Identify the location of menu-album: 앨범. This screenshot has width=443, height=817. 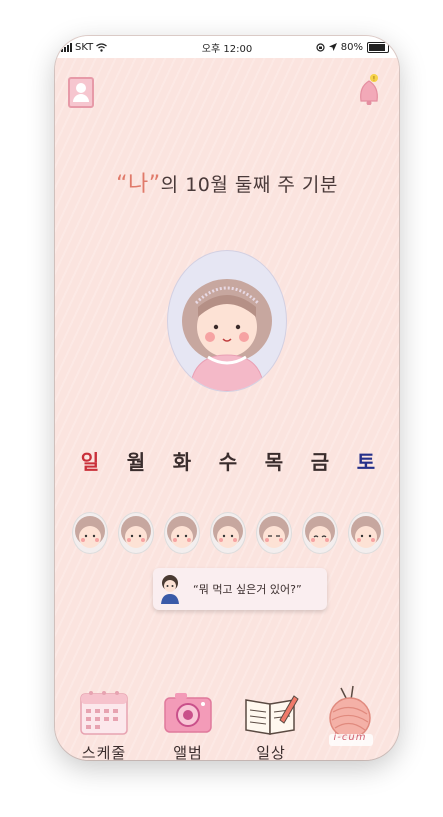
(188, 722).